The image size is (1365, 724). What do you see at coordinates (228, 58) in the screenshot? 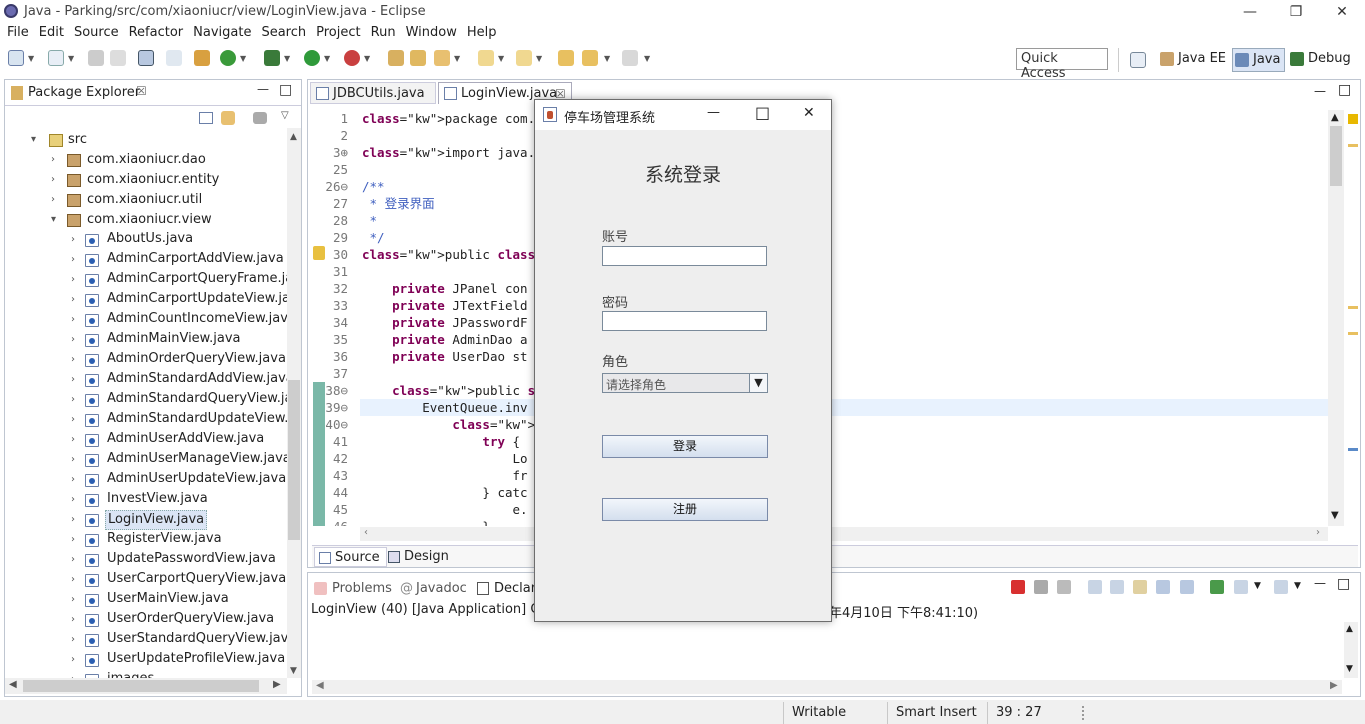
I see `refresh-icon` at bounding box center [228, 58].